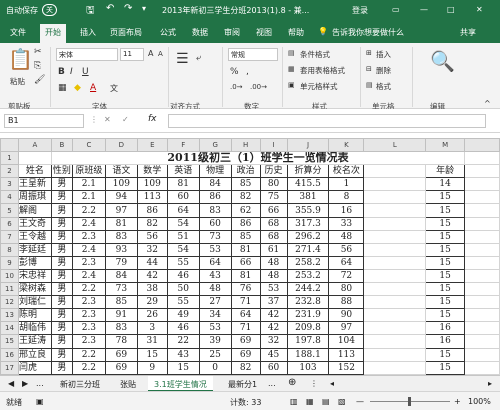 The width and height of the screenshot is (500, 410). I want to click on find-icon: 🔍, so click(442, 61).